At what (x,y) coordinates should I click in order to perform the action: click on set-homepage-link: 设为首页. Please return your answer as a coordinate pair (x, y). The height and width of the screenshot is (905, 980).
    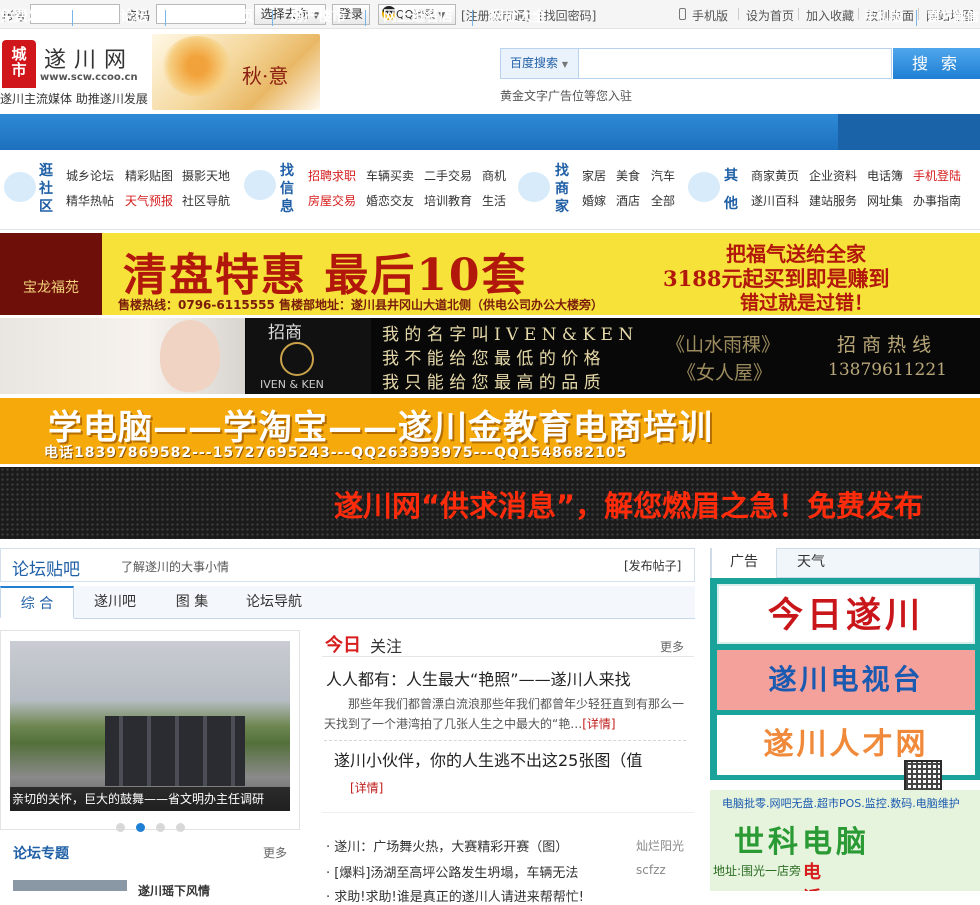
    Looking at the image, I should click on (770, 15).